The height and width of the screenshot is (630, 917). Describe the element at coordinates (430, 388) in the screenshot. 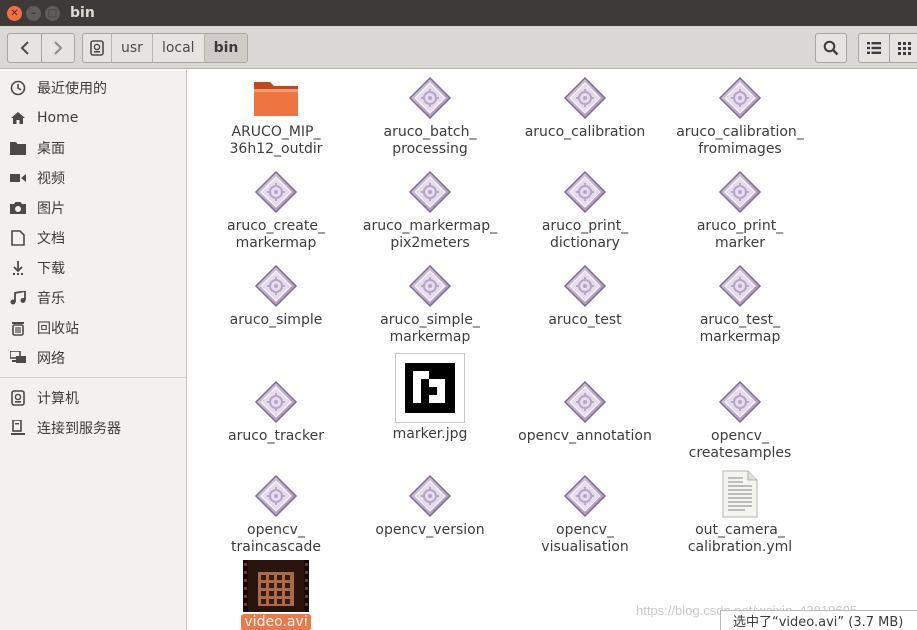

I see `image-thumbnail-icon` at that location.